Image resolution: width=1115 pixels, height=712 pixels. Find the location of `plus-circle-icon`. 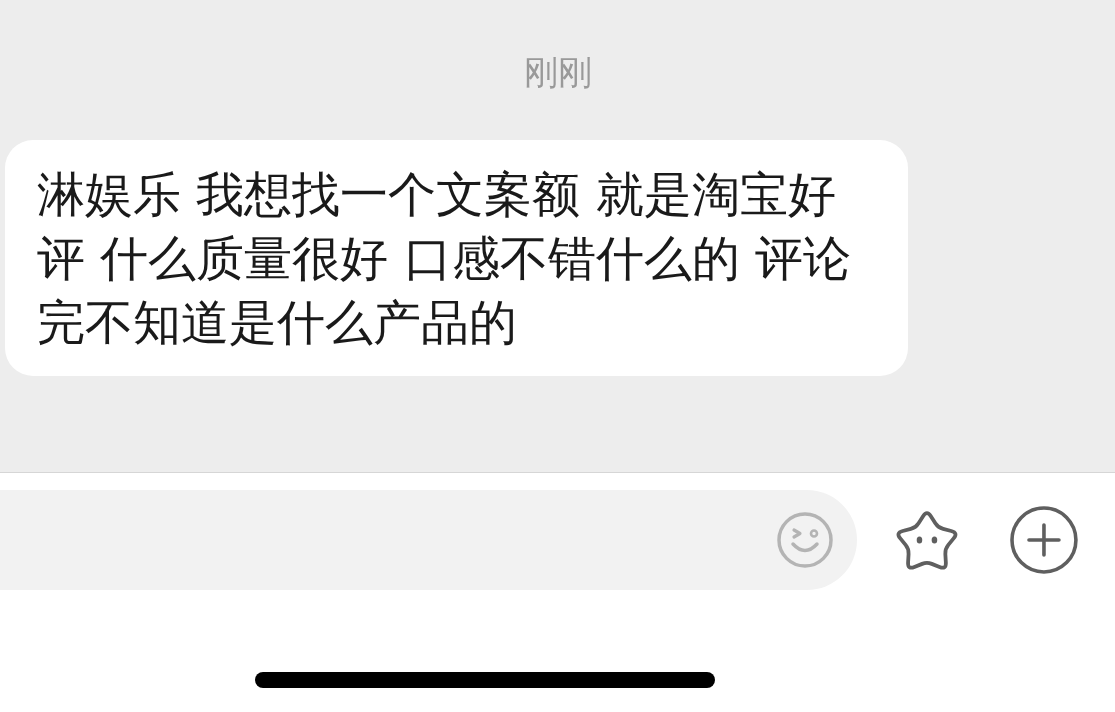

plus-circle-icon is located at coordinates (1044, 540).